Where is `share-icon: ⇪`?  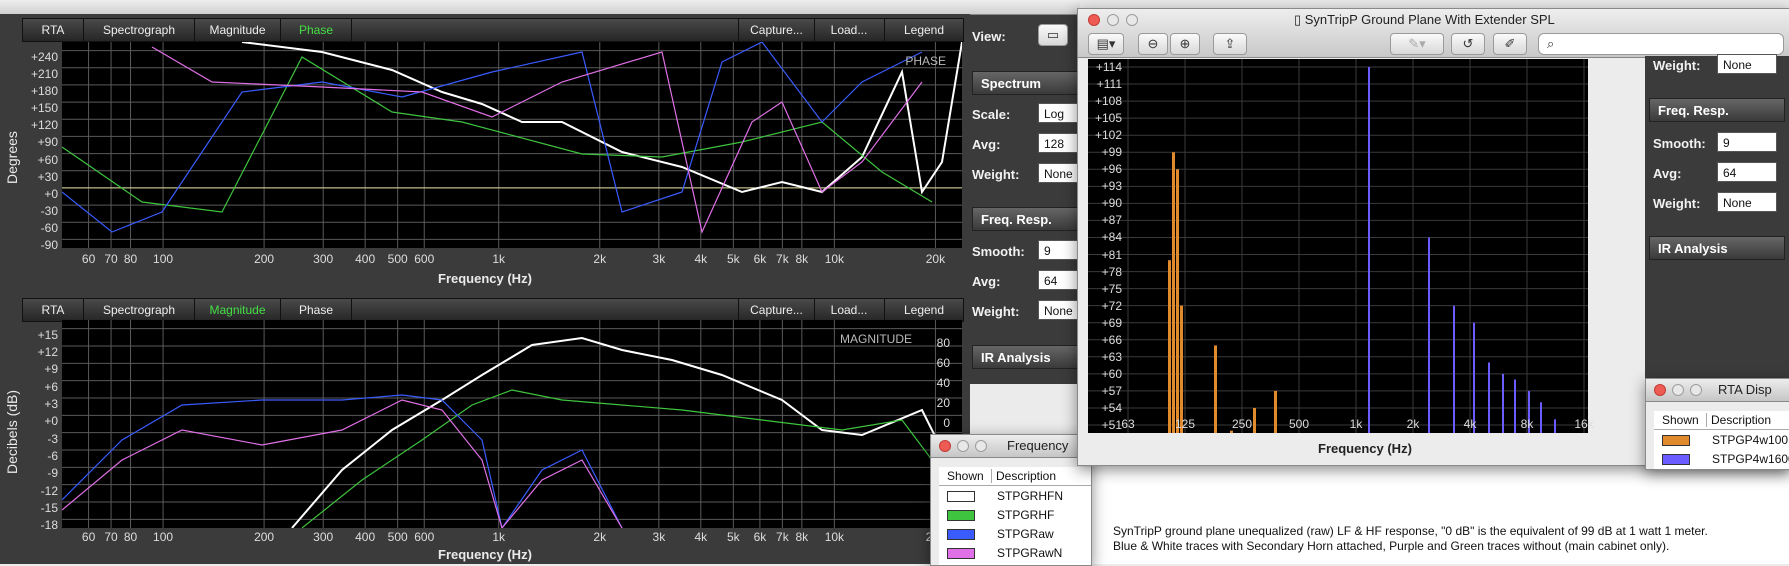
share-icon: ⇪ is located at coordinates (1230, 44).